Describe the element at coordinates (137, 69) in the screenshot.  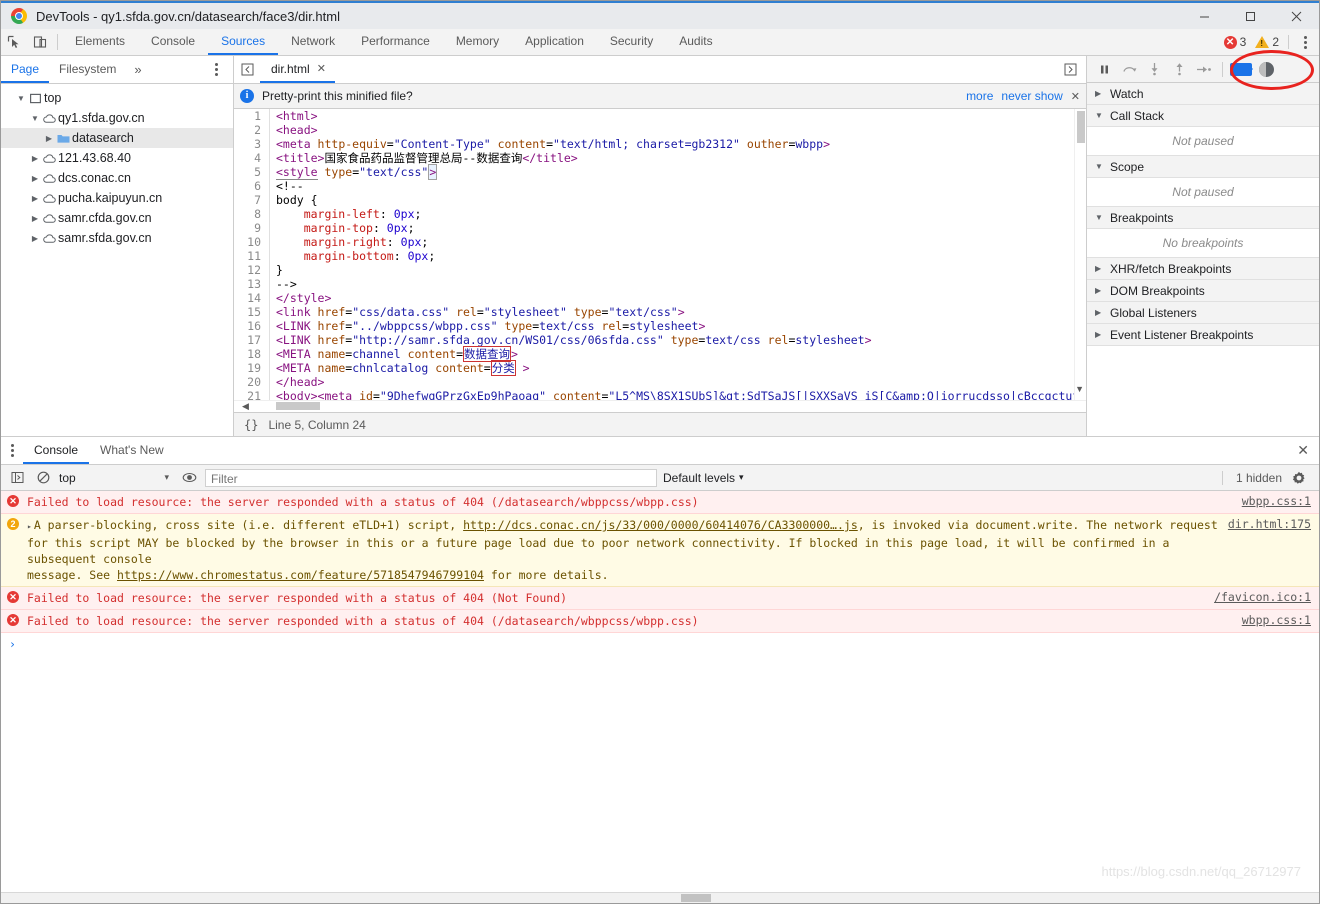
I see `more-tabs-icon: »` at that location.